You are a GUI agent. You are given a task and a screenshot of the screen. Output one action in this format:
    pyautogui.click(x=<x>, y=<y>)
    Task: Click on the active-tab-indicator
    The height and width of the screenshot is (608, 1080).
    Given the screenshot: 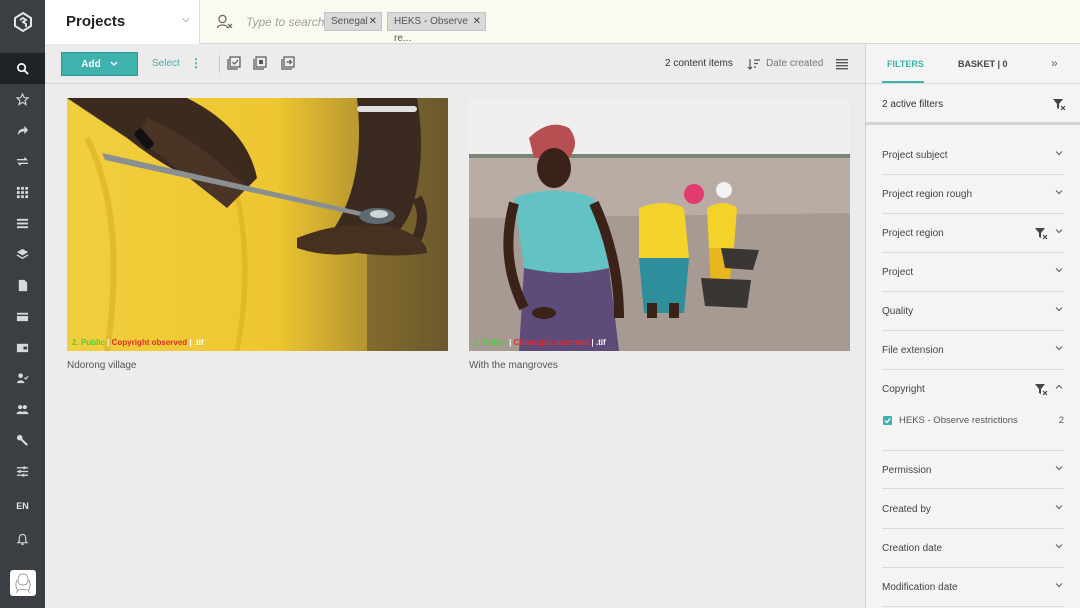 What is the action you would take?
    pyautogui.click(x=903, y=82)
    